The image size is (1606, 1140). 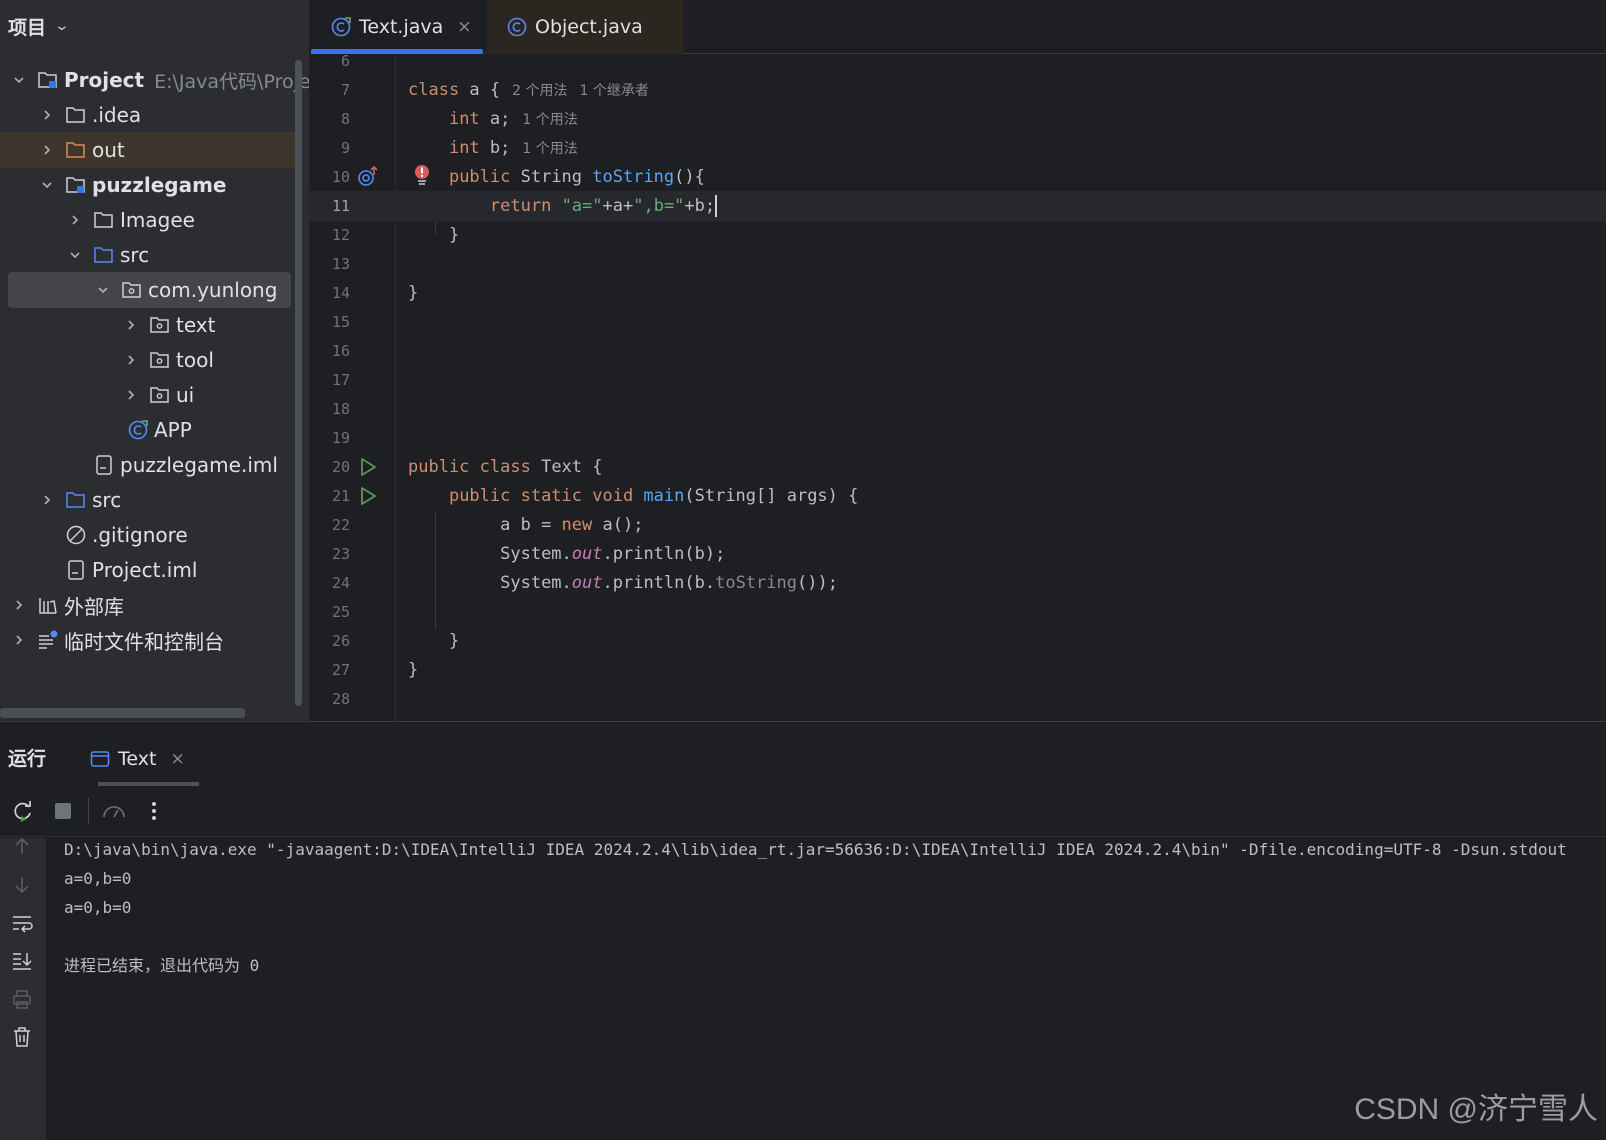 What do you see at coordinates (145, 570) in the screenshot?
I see `tree-item-label: Project.iml` at bounding box center [145, 570].